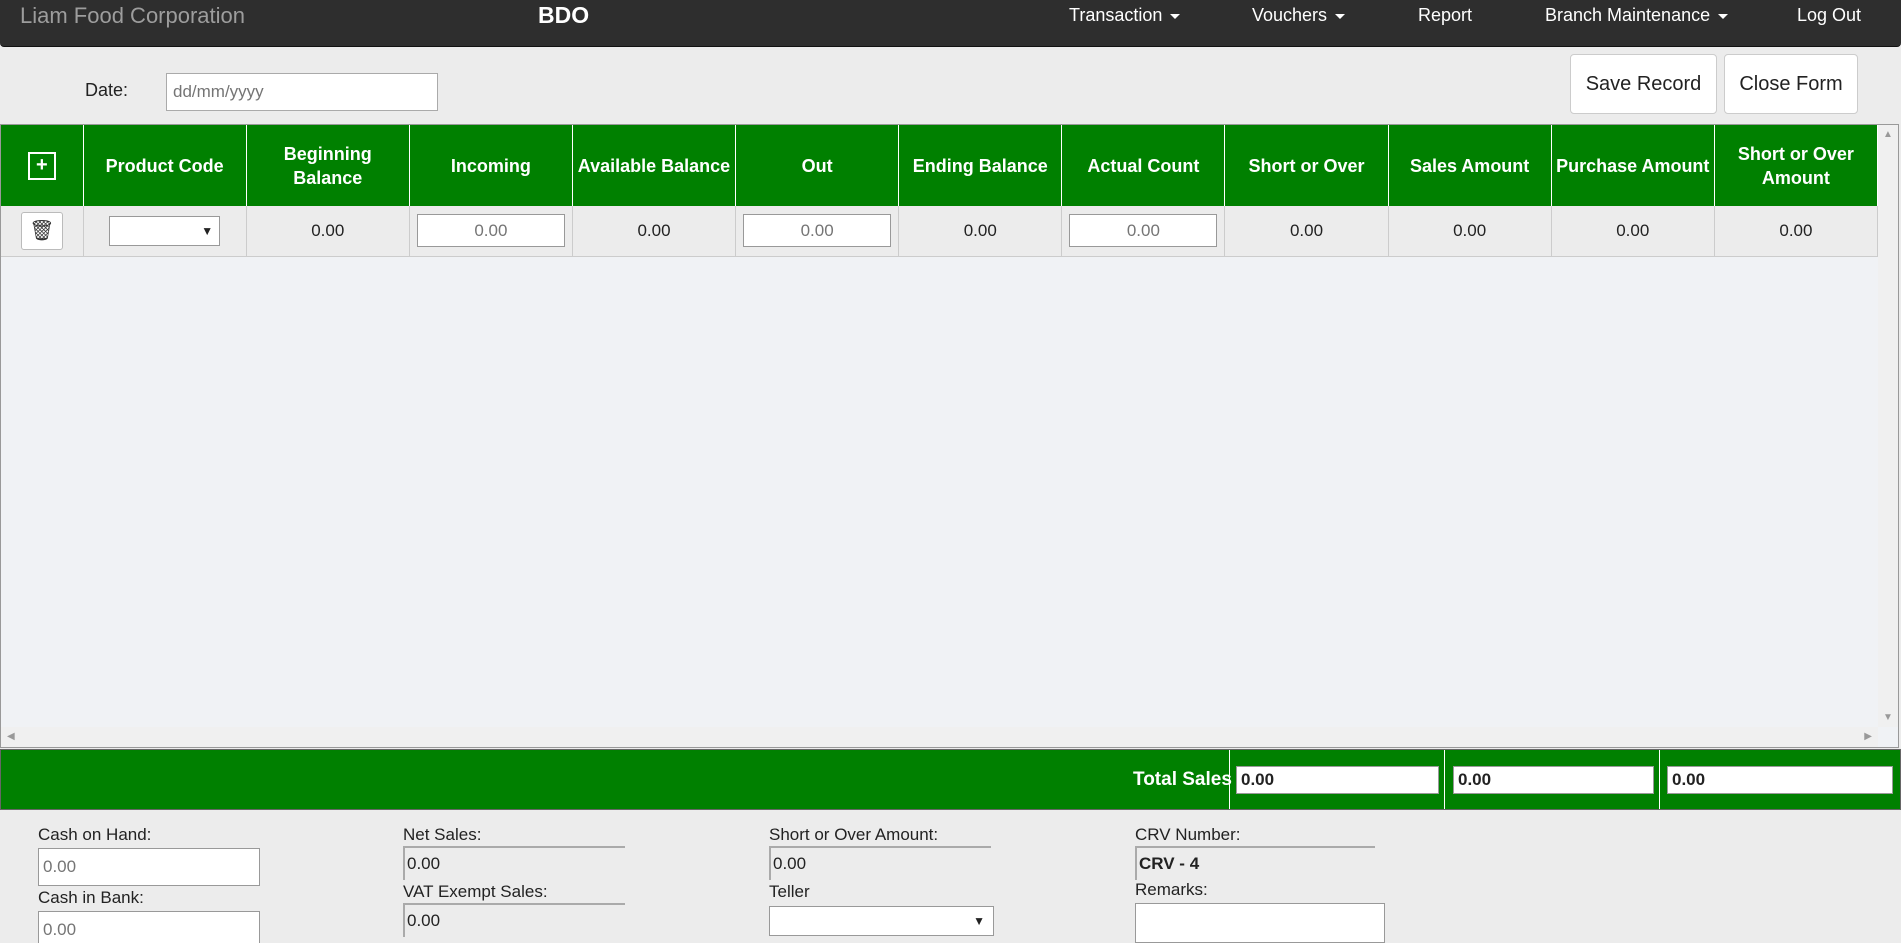 The width and height of the screenshot is (1901, 943). What do you see at coordinates (1888, 717) in the screenshot?
I see `scroll-down-icon: ▼` at bounding box center [1888, 717].